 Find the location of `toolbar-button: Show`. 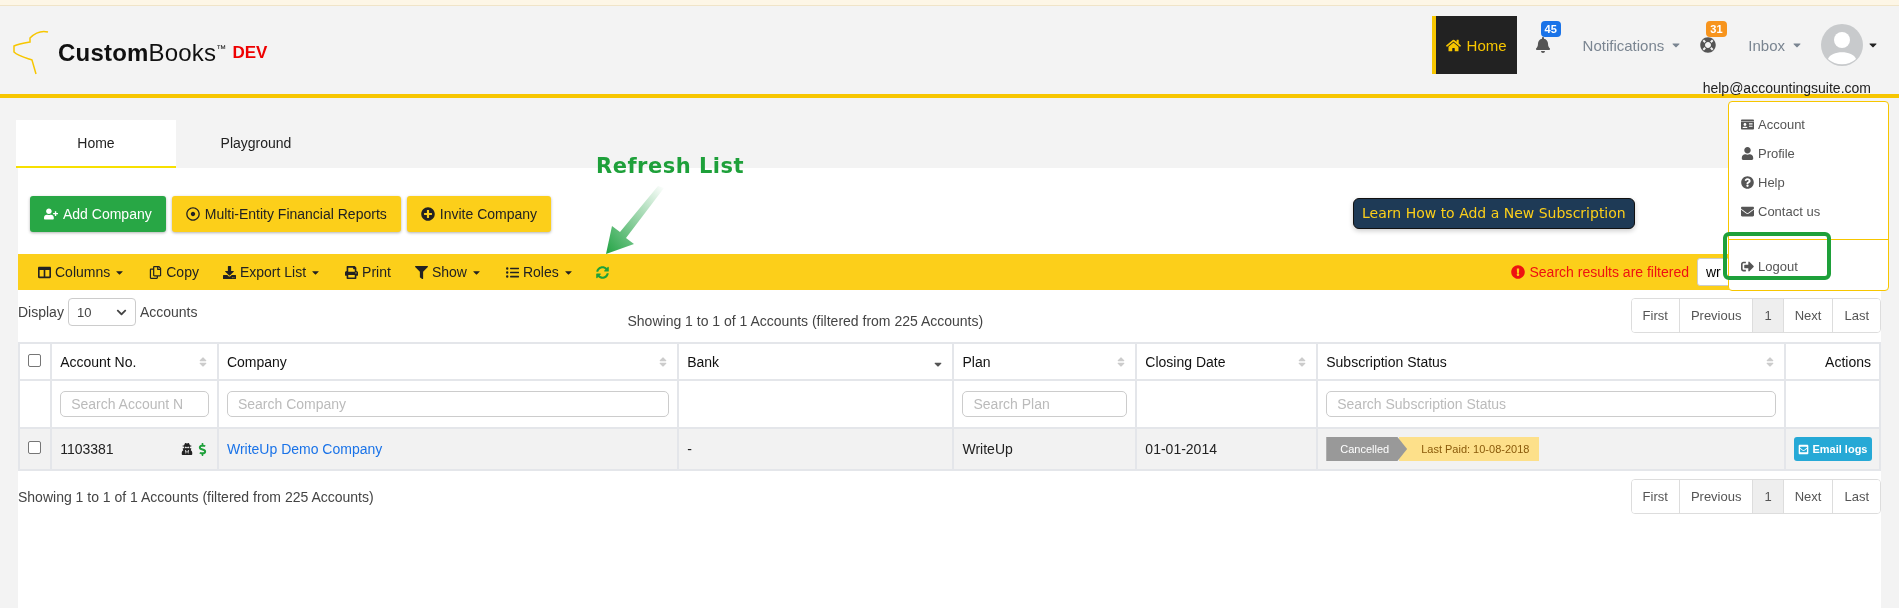

toolbar-button: Show is located at coordinates (448, 272).